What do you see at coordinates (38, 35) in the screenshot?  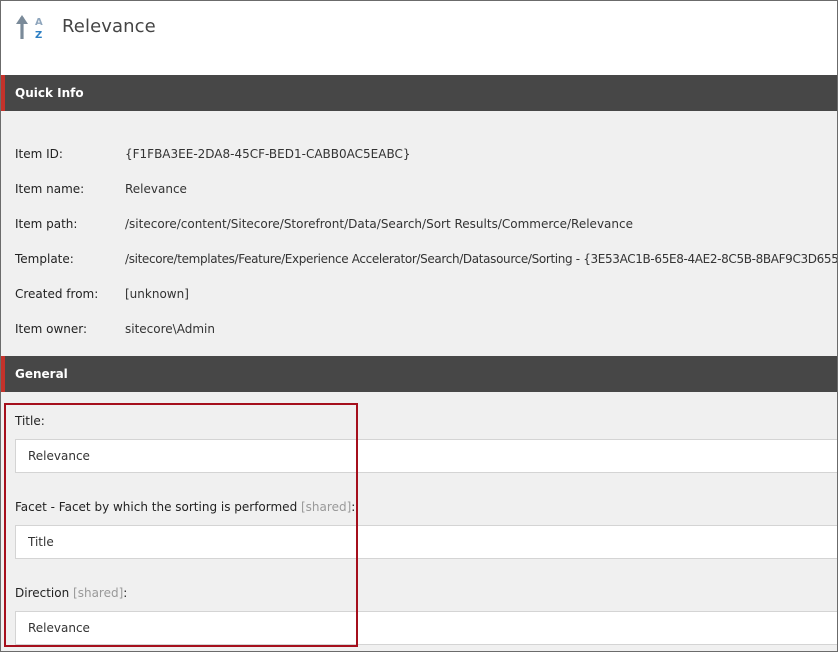 I see `icon-letter-z: Z` at bounding box center [38, 35].